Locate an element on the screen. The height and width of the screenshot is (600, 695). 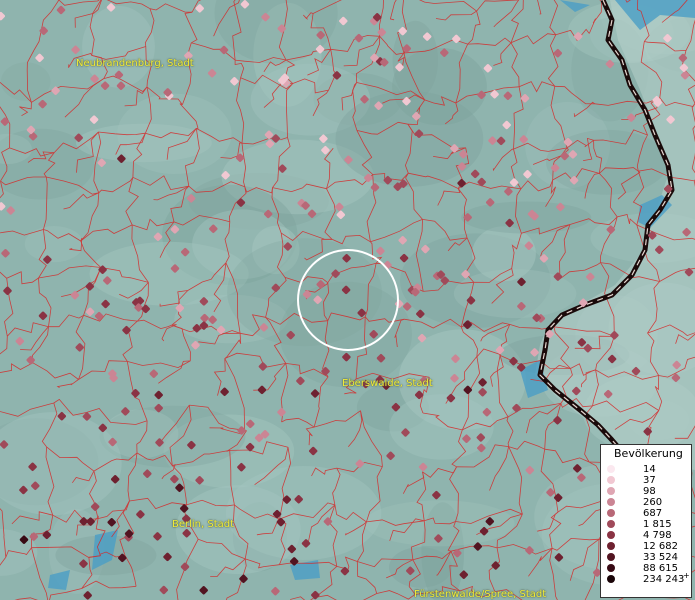
legend-title: Bevölkerung is located at coordinates (648, 453).